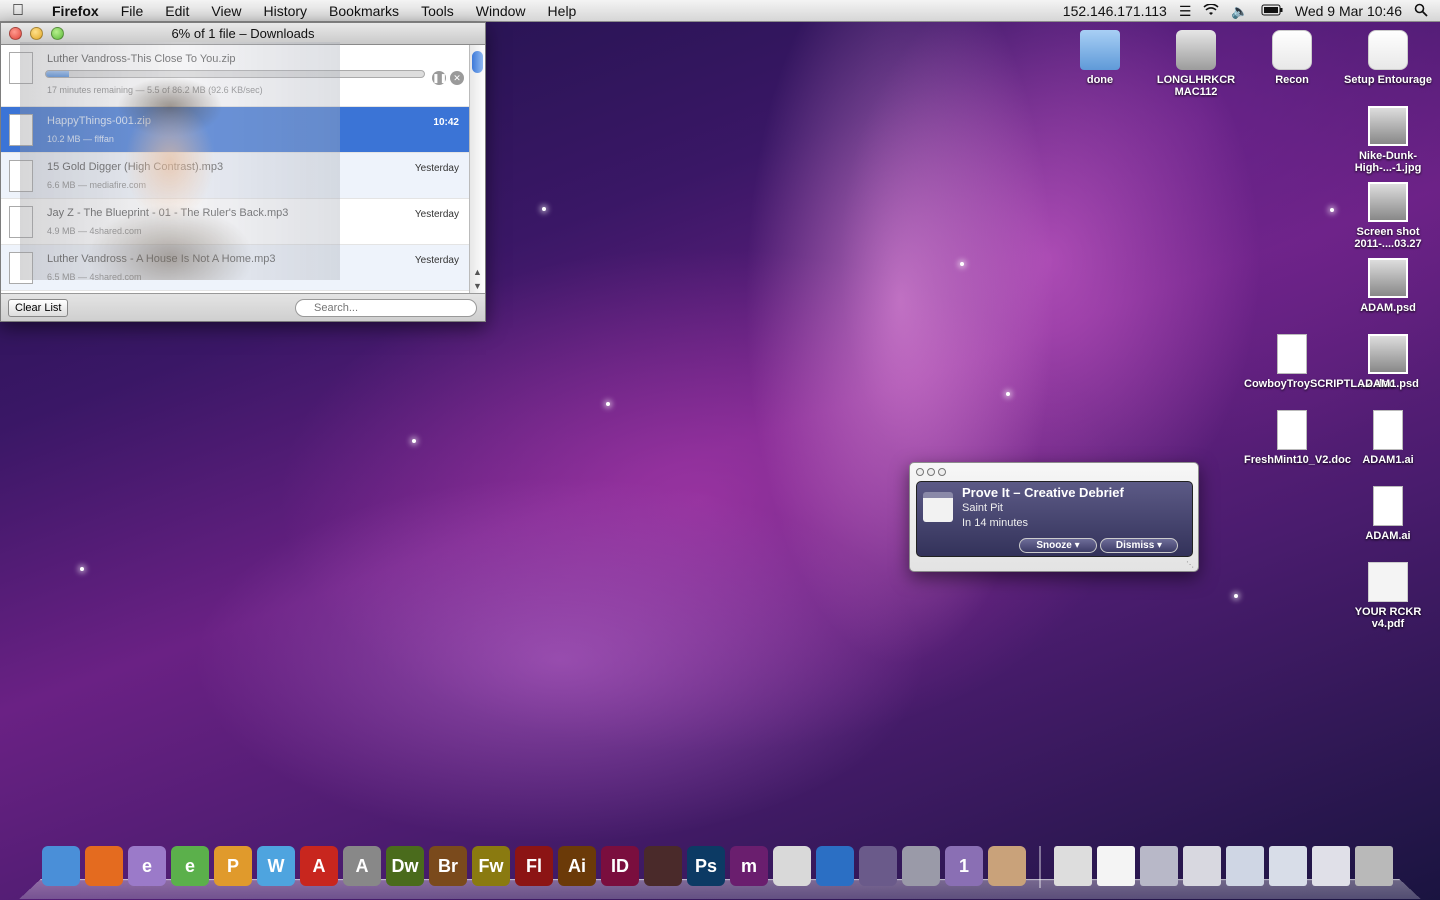 The height and width of the screenshot is (900, 1440). I want to click on volume-icon: 🔈, so click(1239, 11).